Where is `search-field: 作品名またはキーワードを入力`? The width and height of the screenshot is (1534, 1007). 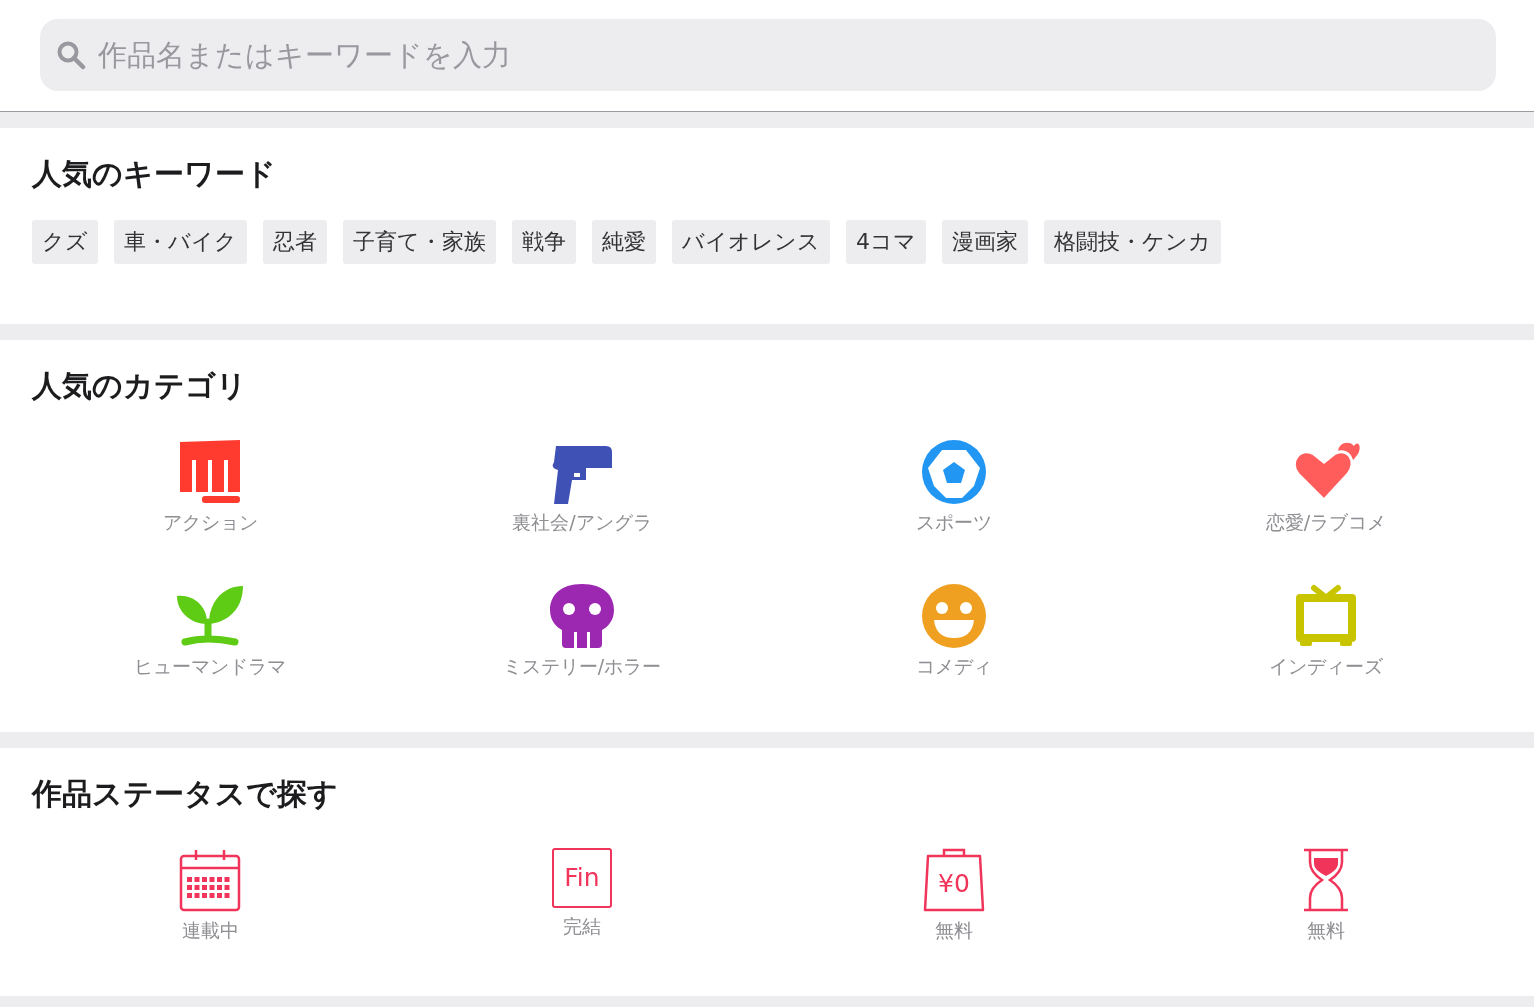
search-field: 作品名またはキーワードを入力 is located at coordinates (768, 55).